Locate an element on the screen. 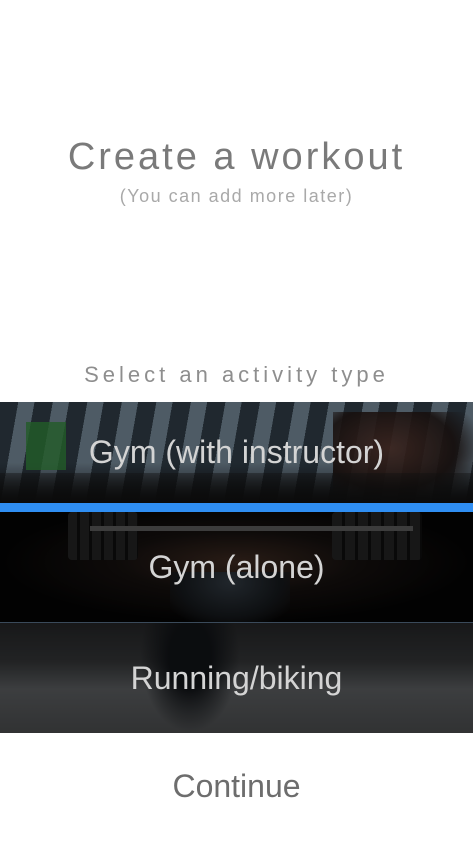 The width and height of the screenshot is (473, 843). activity-option-label: Running/biking is located at coordinates (236, 677).